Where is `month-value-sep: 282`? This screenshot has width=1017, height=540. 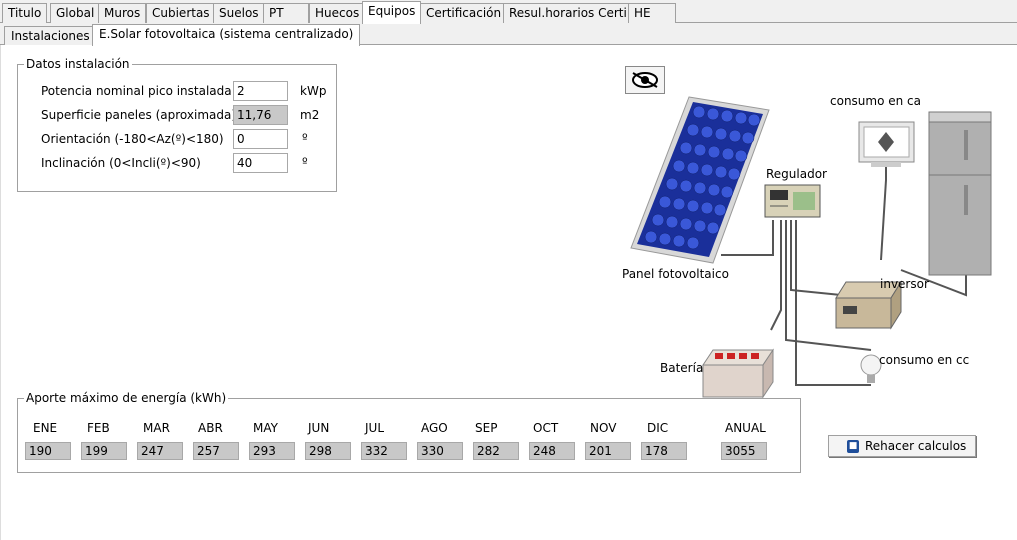
month-value-sep: 282 is located at coordinates (496, 451).